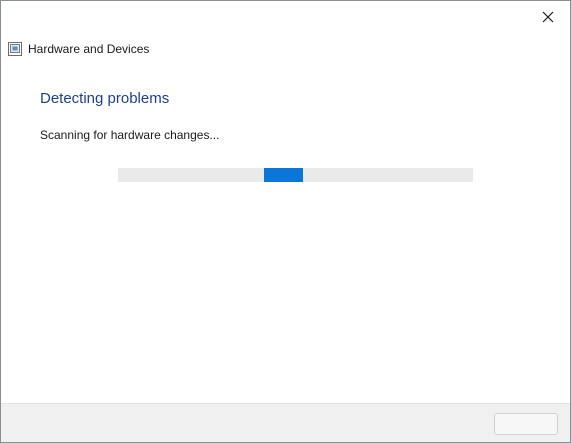  I want to click on close-icon, so click(548, 17).